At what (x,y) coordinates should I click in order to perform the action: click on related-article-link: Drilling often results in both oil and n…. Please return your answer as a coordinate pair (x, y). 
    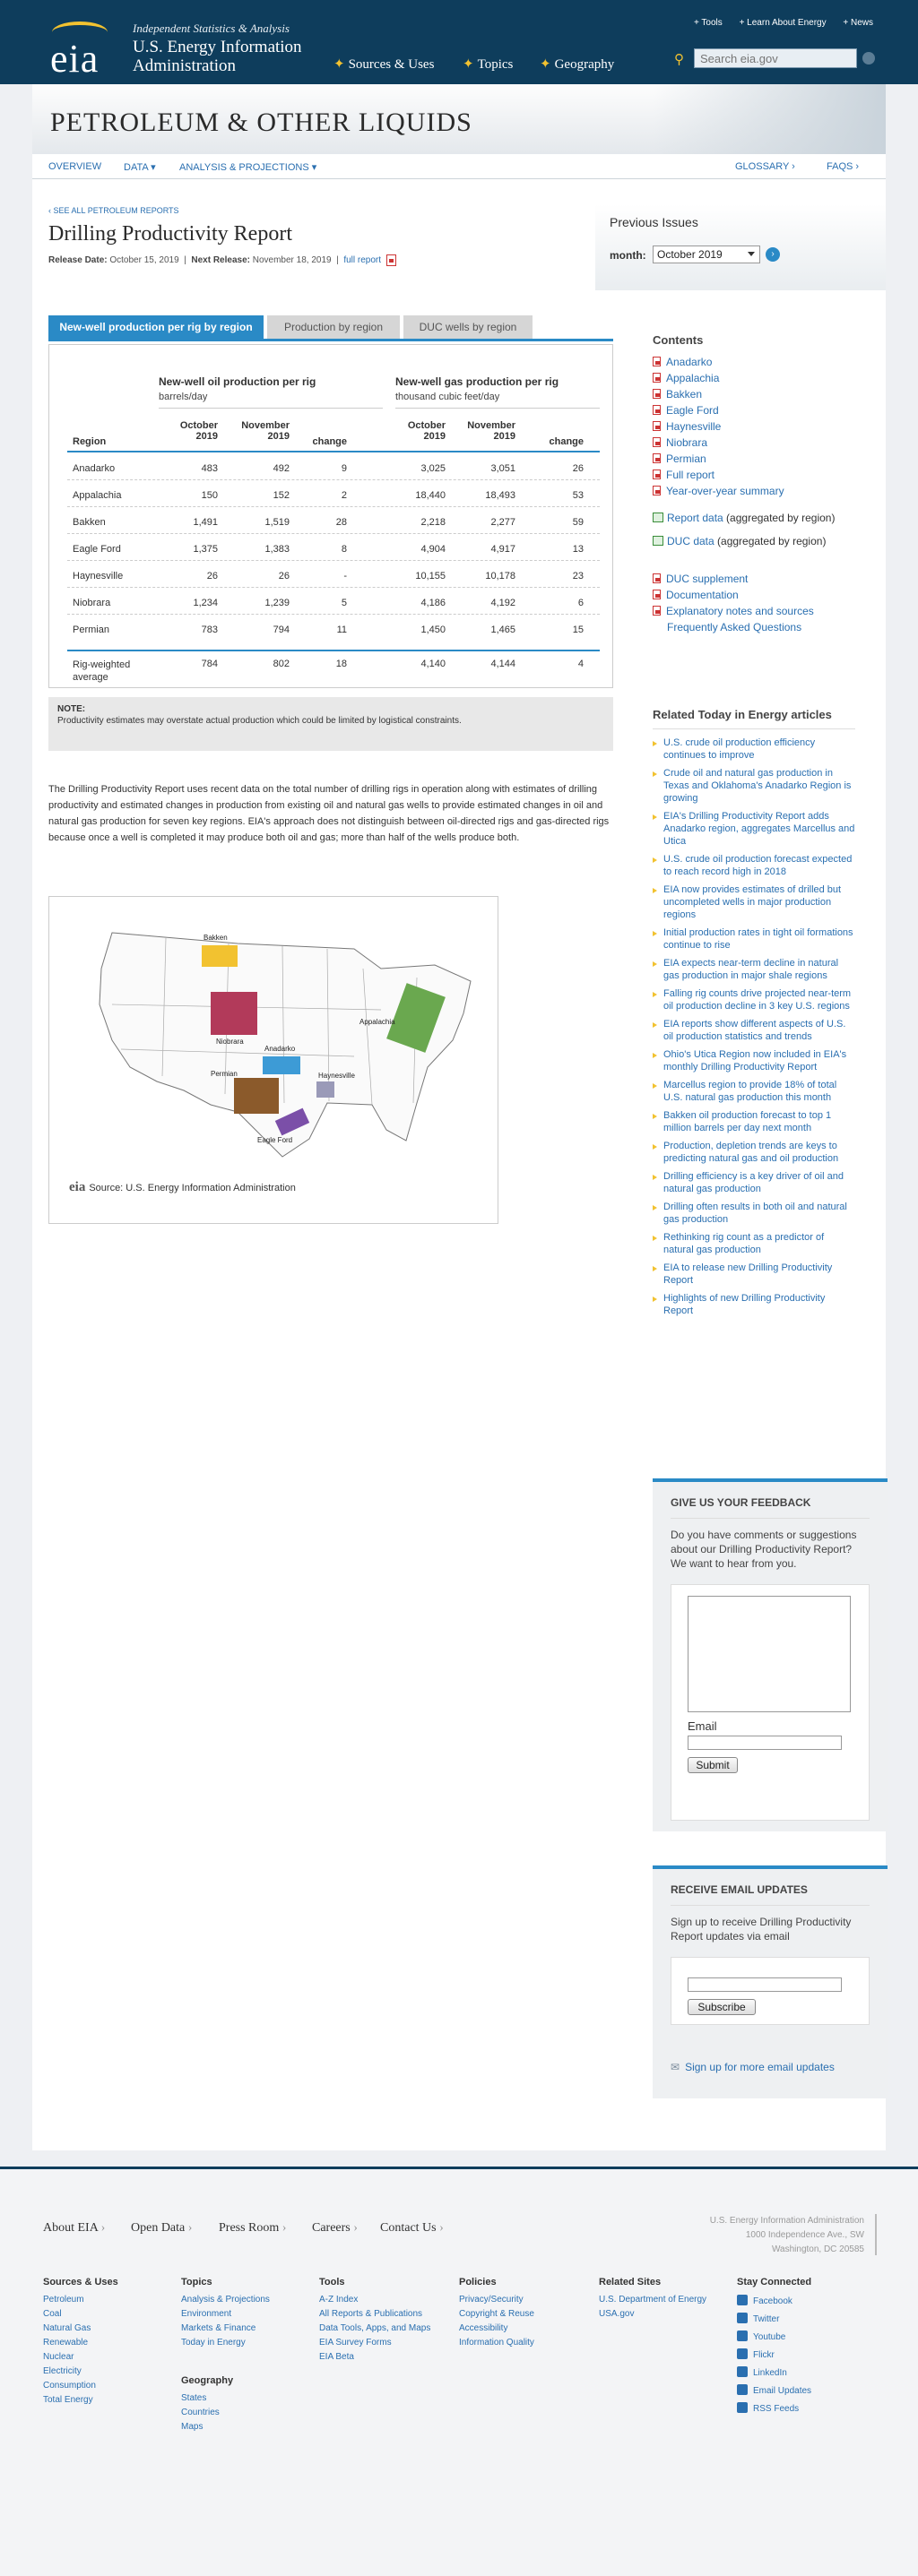
    Looking at the image, I should click on (754, 1213).